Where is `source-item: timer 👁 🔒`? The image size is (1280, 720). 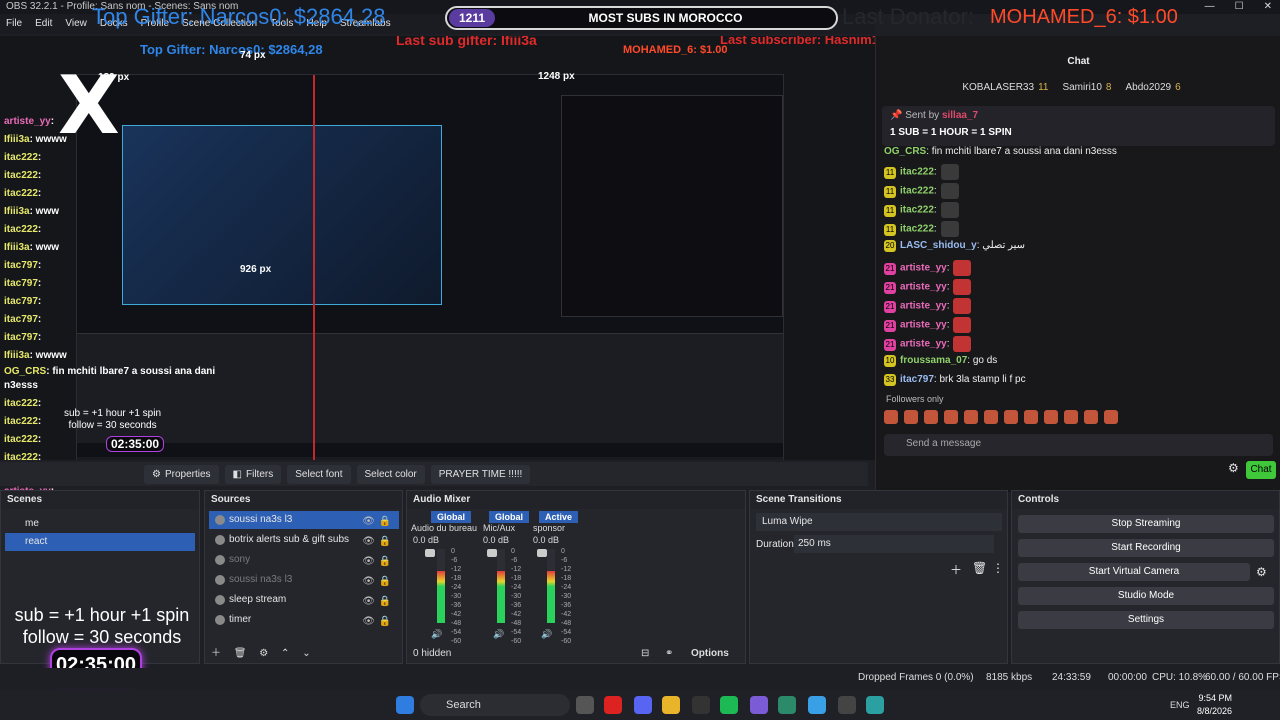
source-item: timer 👁 🔒 is located at coordinates (304, 620).